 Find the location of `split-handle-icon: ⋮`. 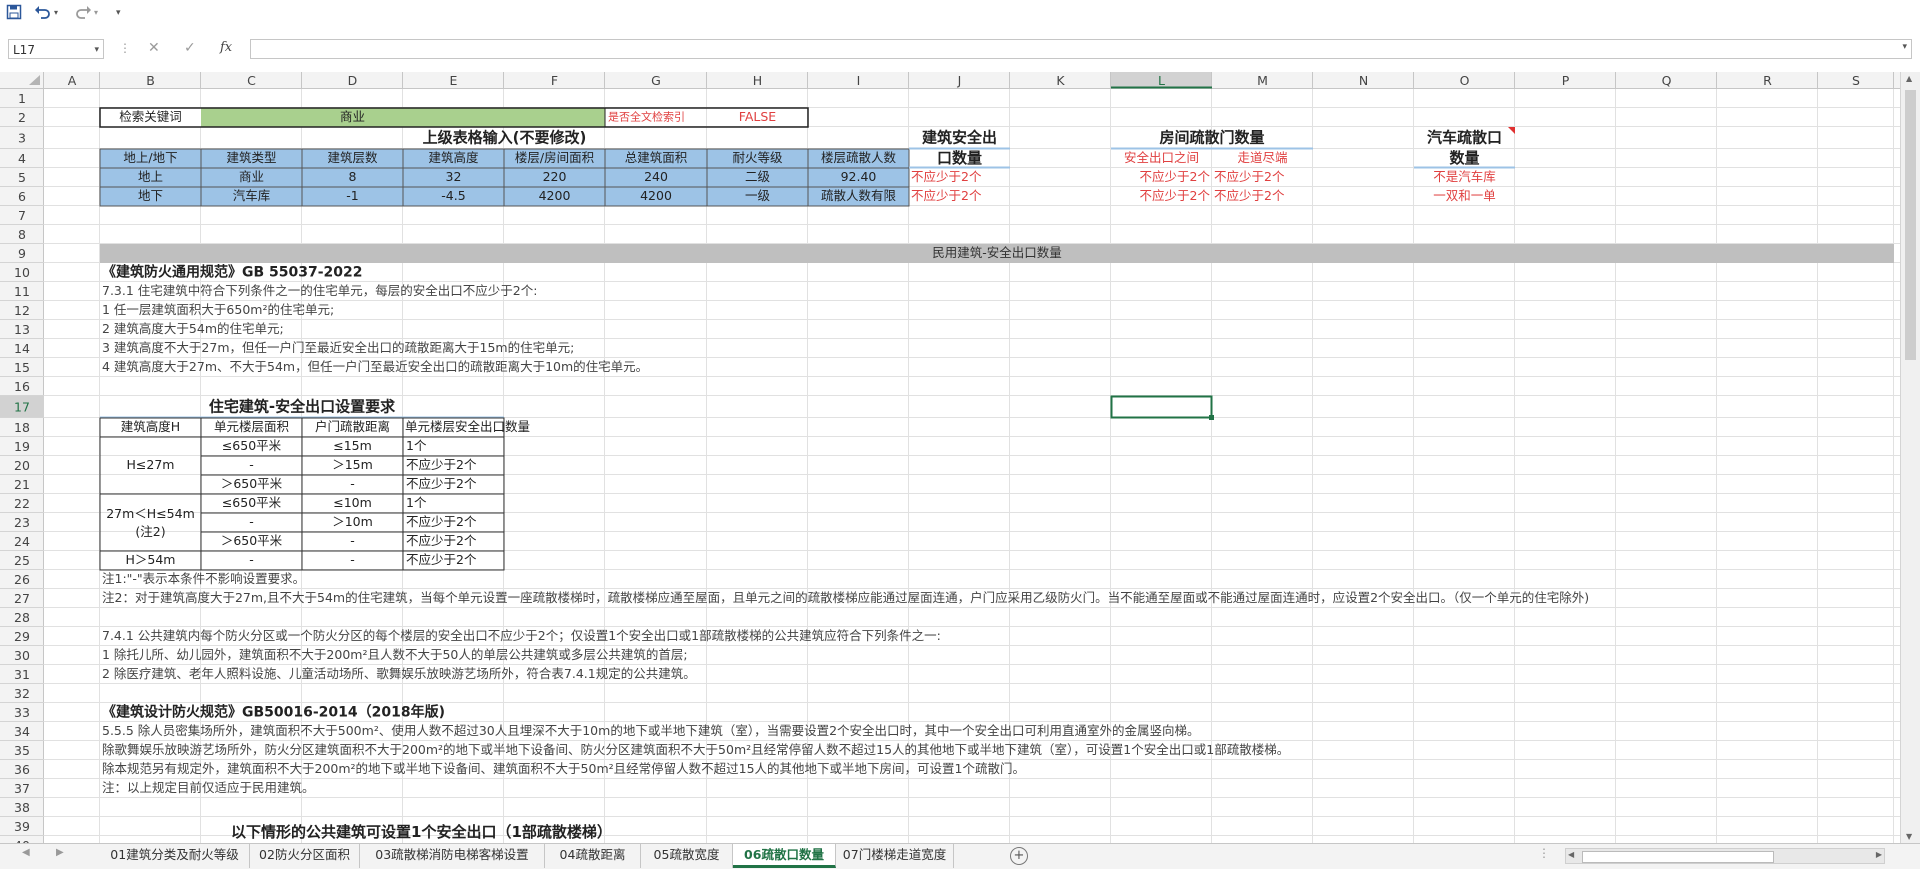

split-handle-icon: ⋮ is located at coordinates (1544, 853).